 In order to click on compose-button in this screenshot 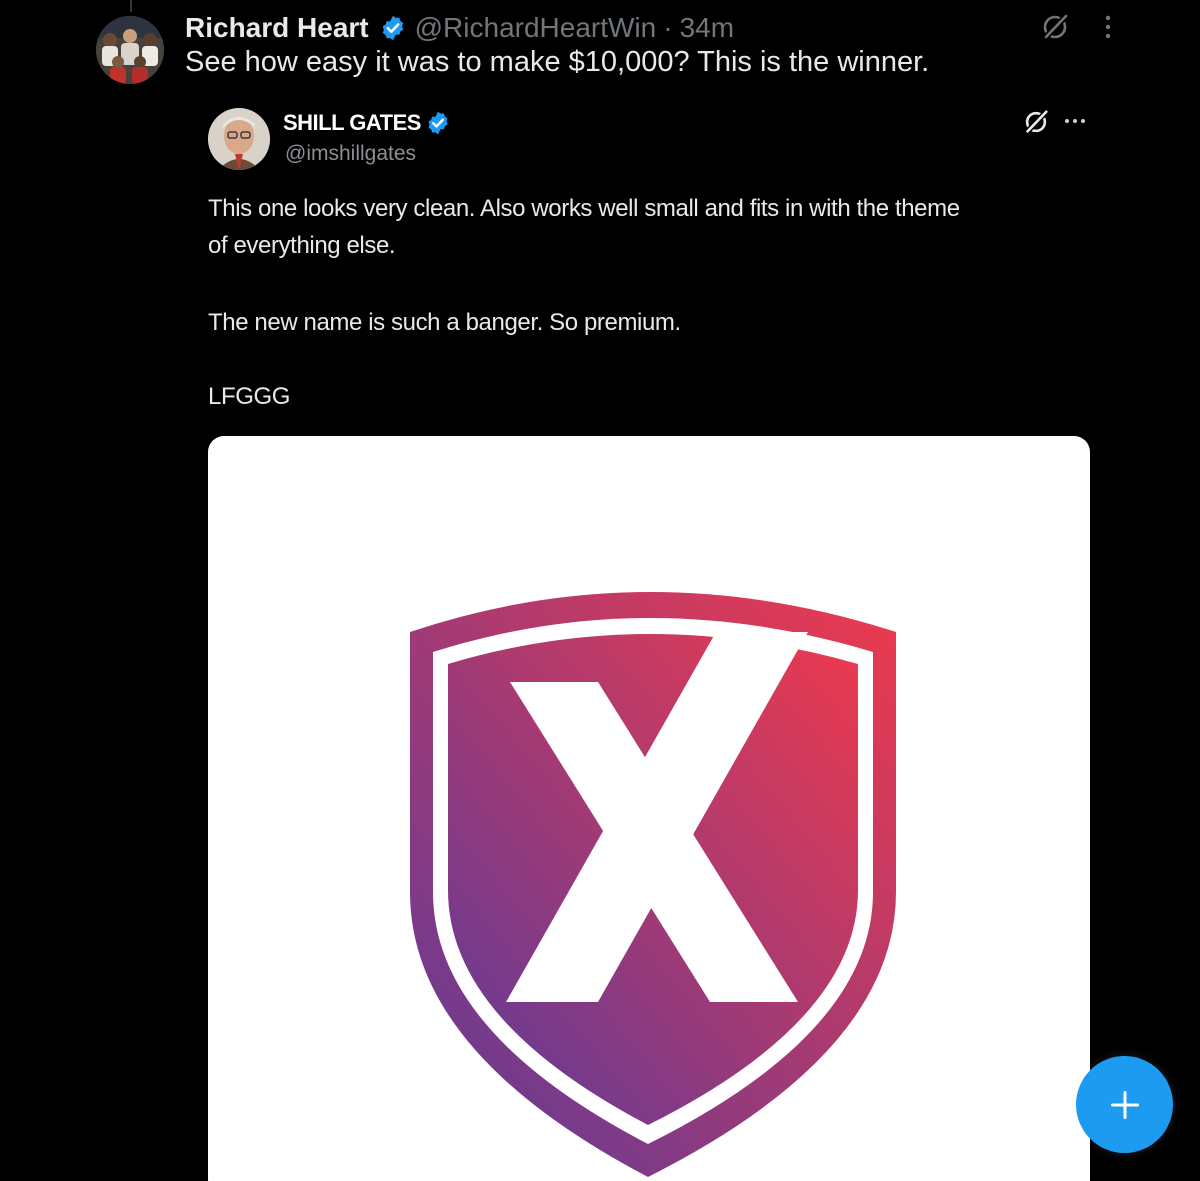, I will do `click(1124, 1104)`.